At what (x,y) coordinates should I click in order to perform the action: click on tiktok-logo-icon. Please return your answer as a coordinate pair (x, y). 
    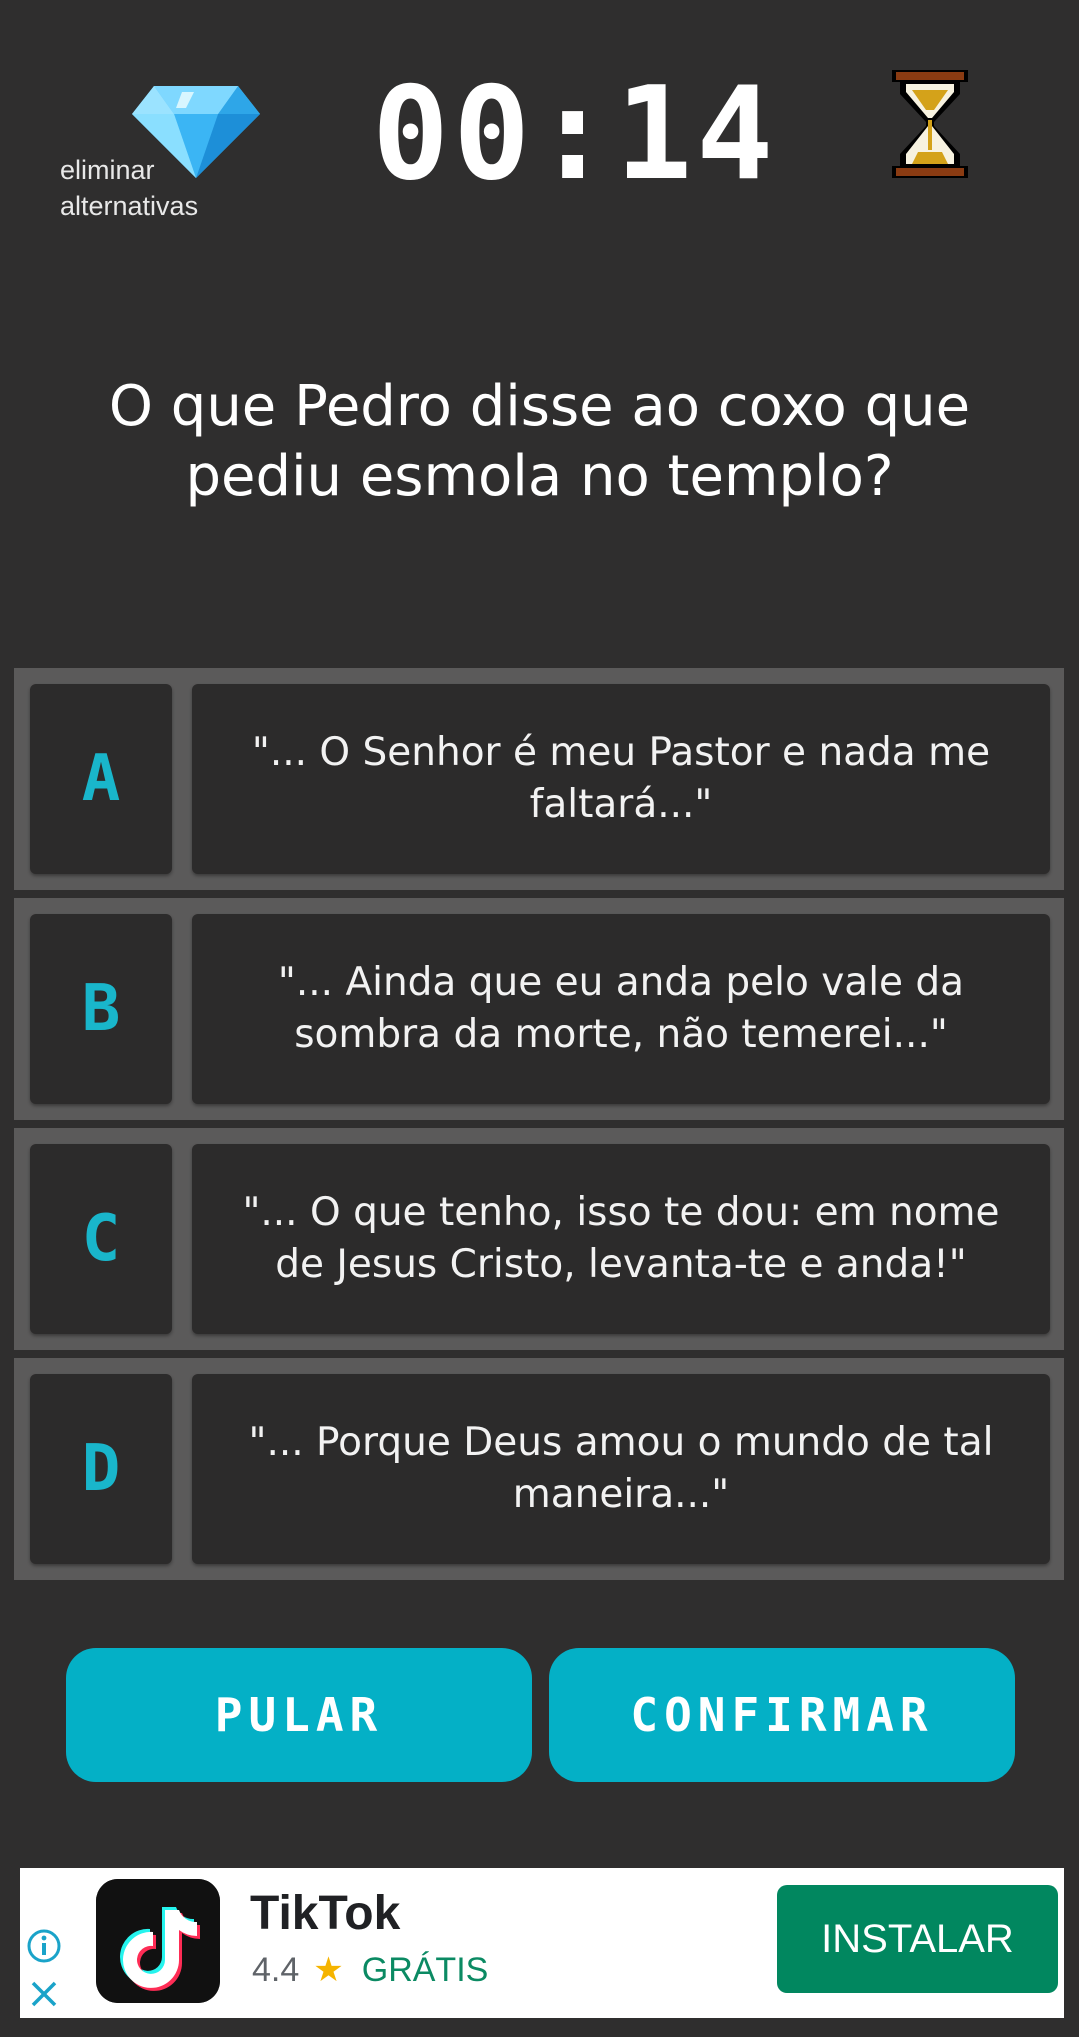
    Looking at the image, I should click on (158, 1941).